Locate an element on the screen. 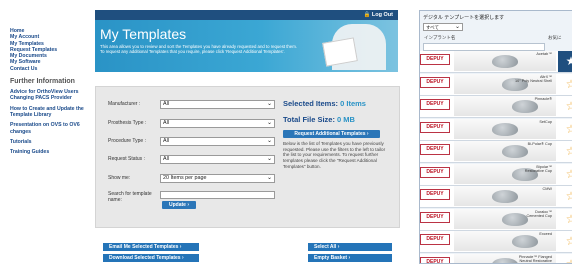 This screenshot has width=572, height=264. empty-basket-button: Empty Basket › is located at coordinates (350, 258).